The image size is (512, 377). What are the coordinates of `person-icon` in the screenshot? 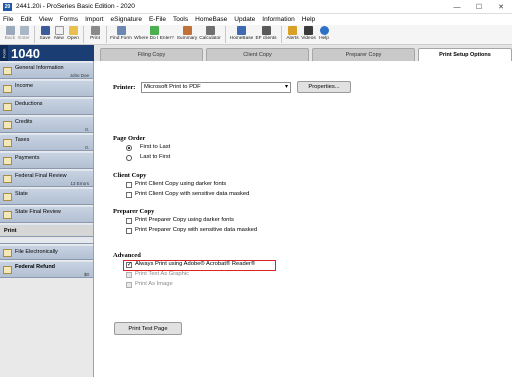 It's located at (7, 71).